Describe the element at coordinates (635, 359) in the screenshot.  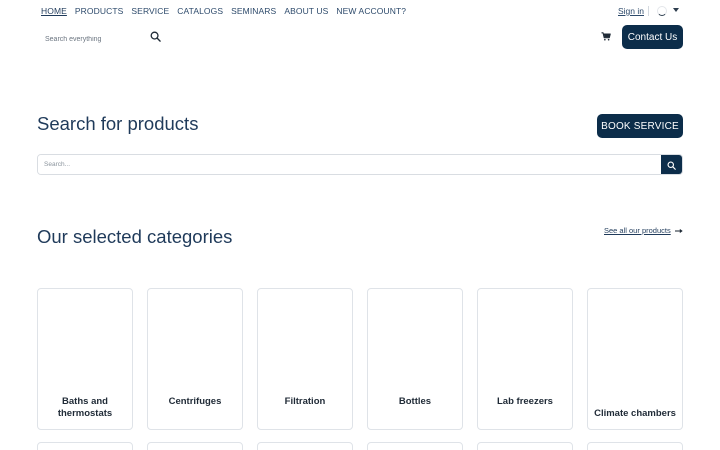
I see `category-card-climate-chambers: Climate chambers` at that location.